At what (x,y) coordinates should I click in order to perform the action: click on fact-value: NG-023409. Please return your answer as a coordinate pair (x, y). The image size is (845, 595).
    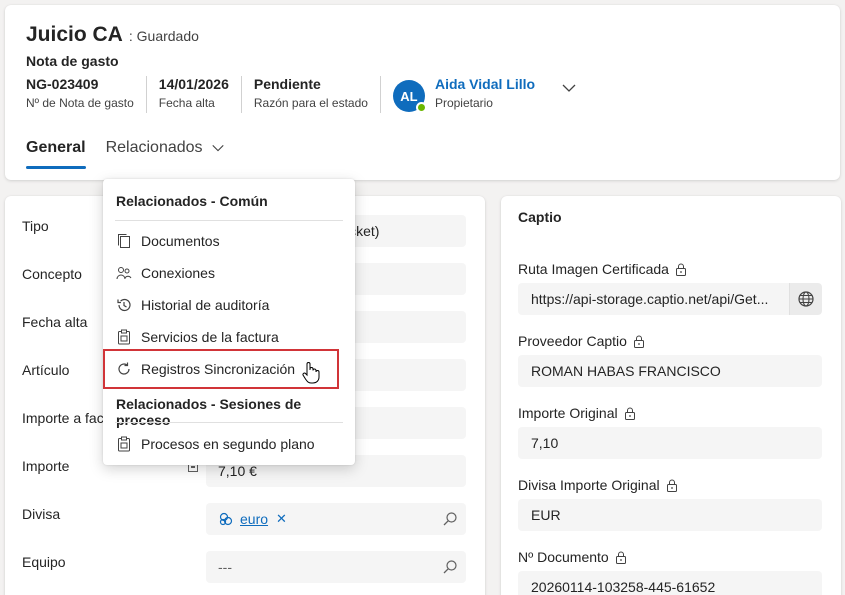
    Looking at the image, I should click on (62, 84).